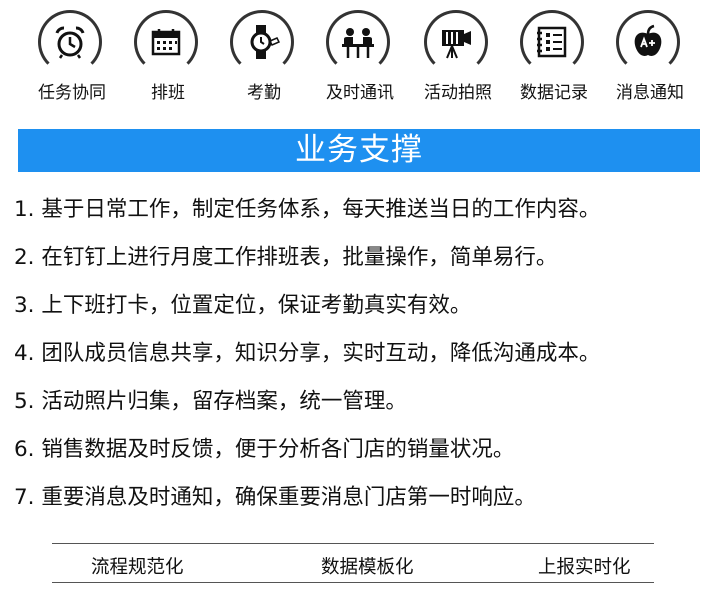  What do you see at coordinates (359, 150) in the screenshot?
I see `section-banner: 业务支撑` at bounding box center [359, 150].